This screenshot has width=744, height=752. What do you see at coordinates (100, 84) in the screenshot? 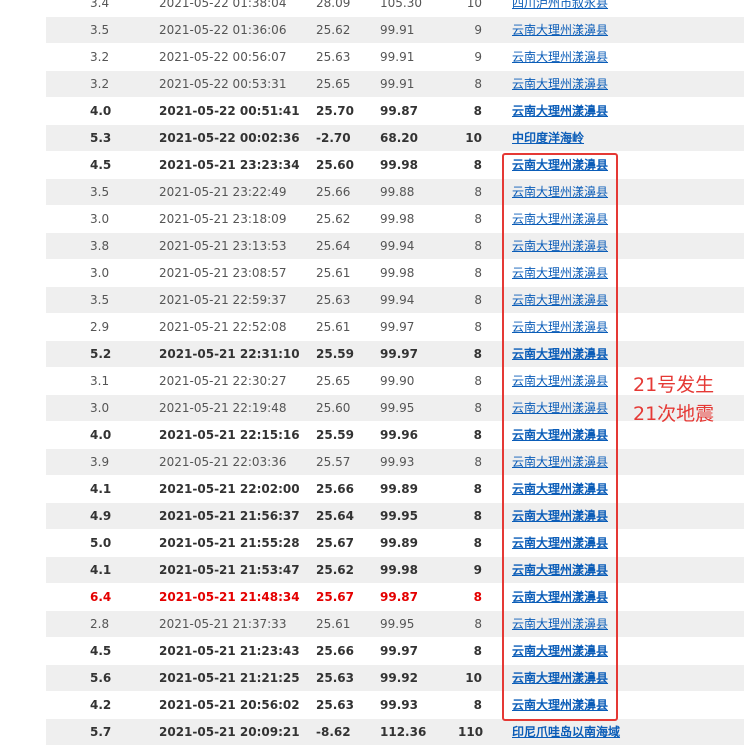
I see `magnitude-cell: 3.2` at bounding box center [100, 84].